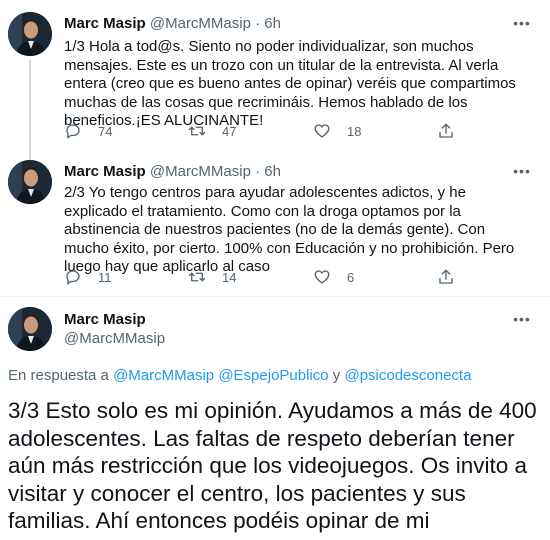  I want to click on reply-button: 74, so click(88, 131).